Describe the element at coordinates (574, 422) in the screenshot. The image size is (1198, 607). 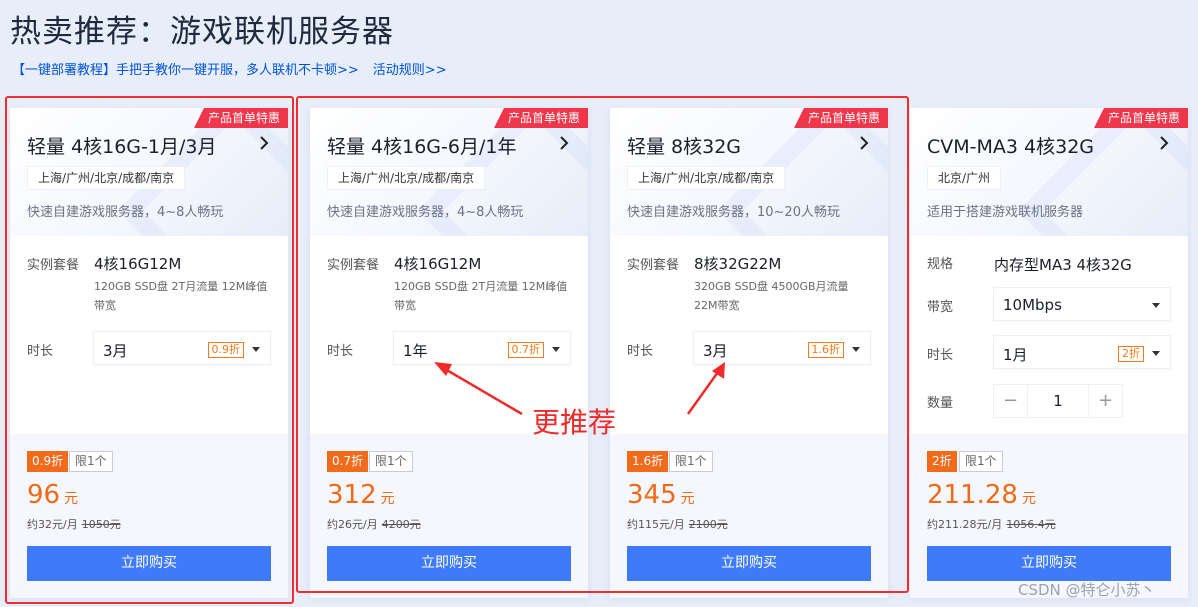
I see `annotation-label: 更推荐` at that location.